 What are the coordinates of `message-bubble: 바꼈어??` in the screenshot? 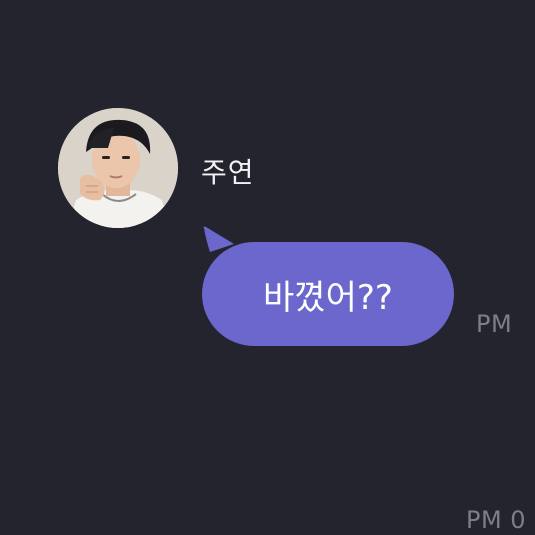 It's located at (329, 287).